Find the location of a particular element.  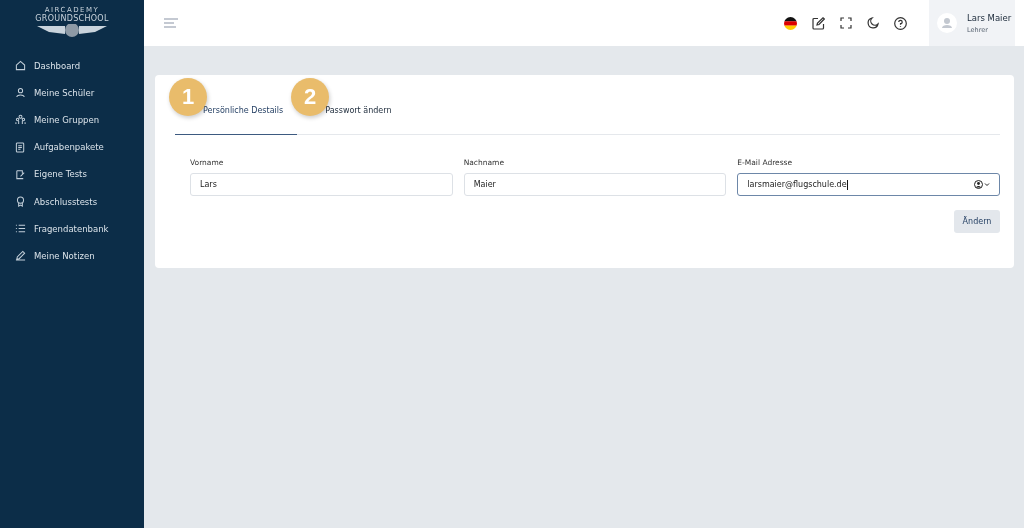

avatar-icon is located at coordinates (947, 23).